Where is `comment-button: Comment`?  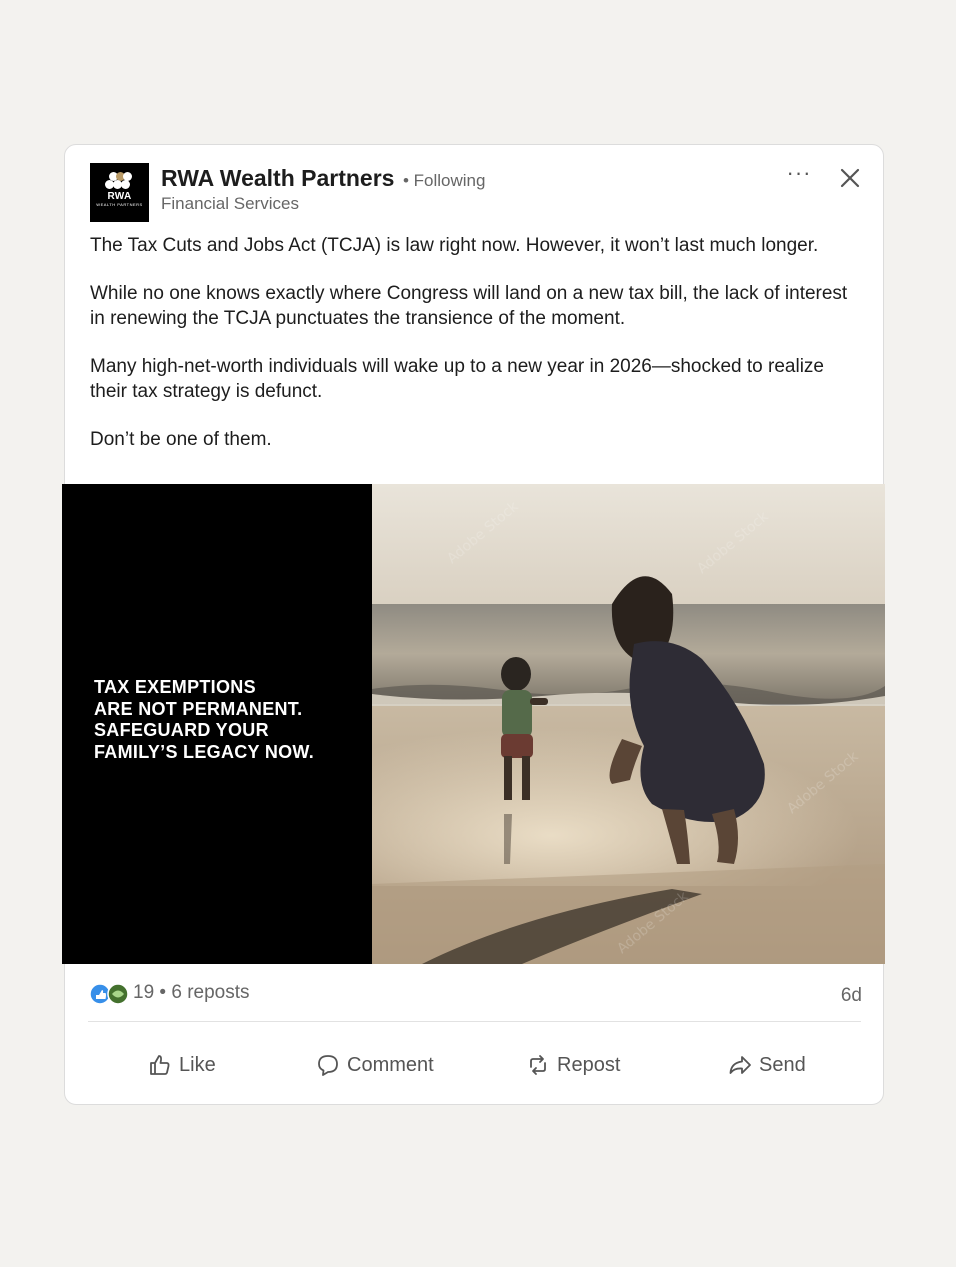
comment-button: Comment is located at coordinates (375, 1065).